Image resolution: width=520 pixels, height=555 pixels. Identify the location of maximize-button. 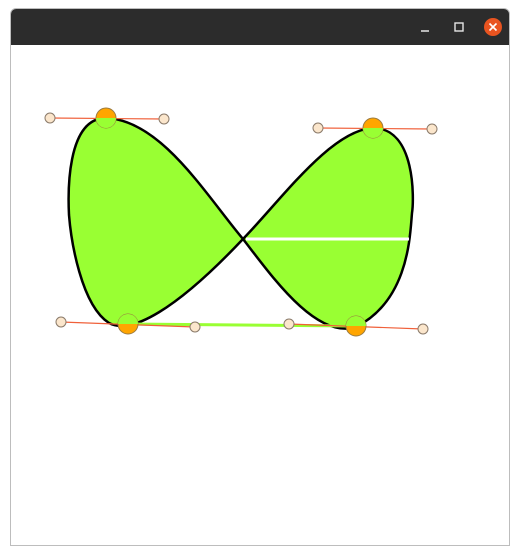
(459, 27).